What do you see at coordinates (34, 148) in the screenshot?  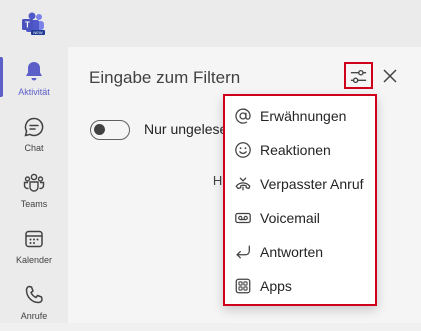 I see `rail-item-label: Chat` at bounding box center [34, 148].